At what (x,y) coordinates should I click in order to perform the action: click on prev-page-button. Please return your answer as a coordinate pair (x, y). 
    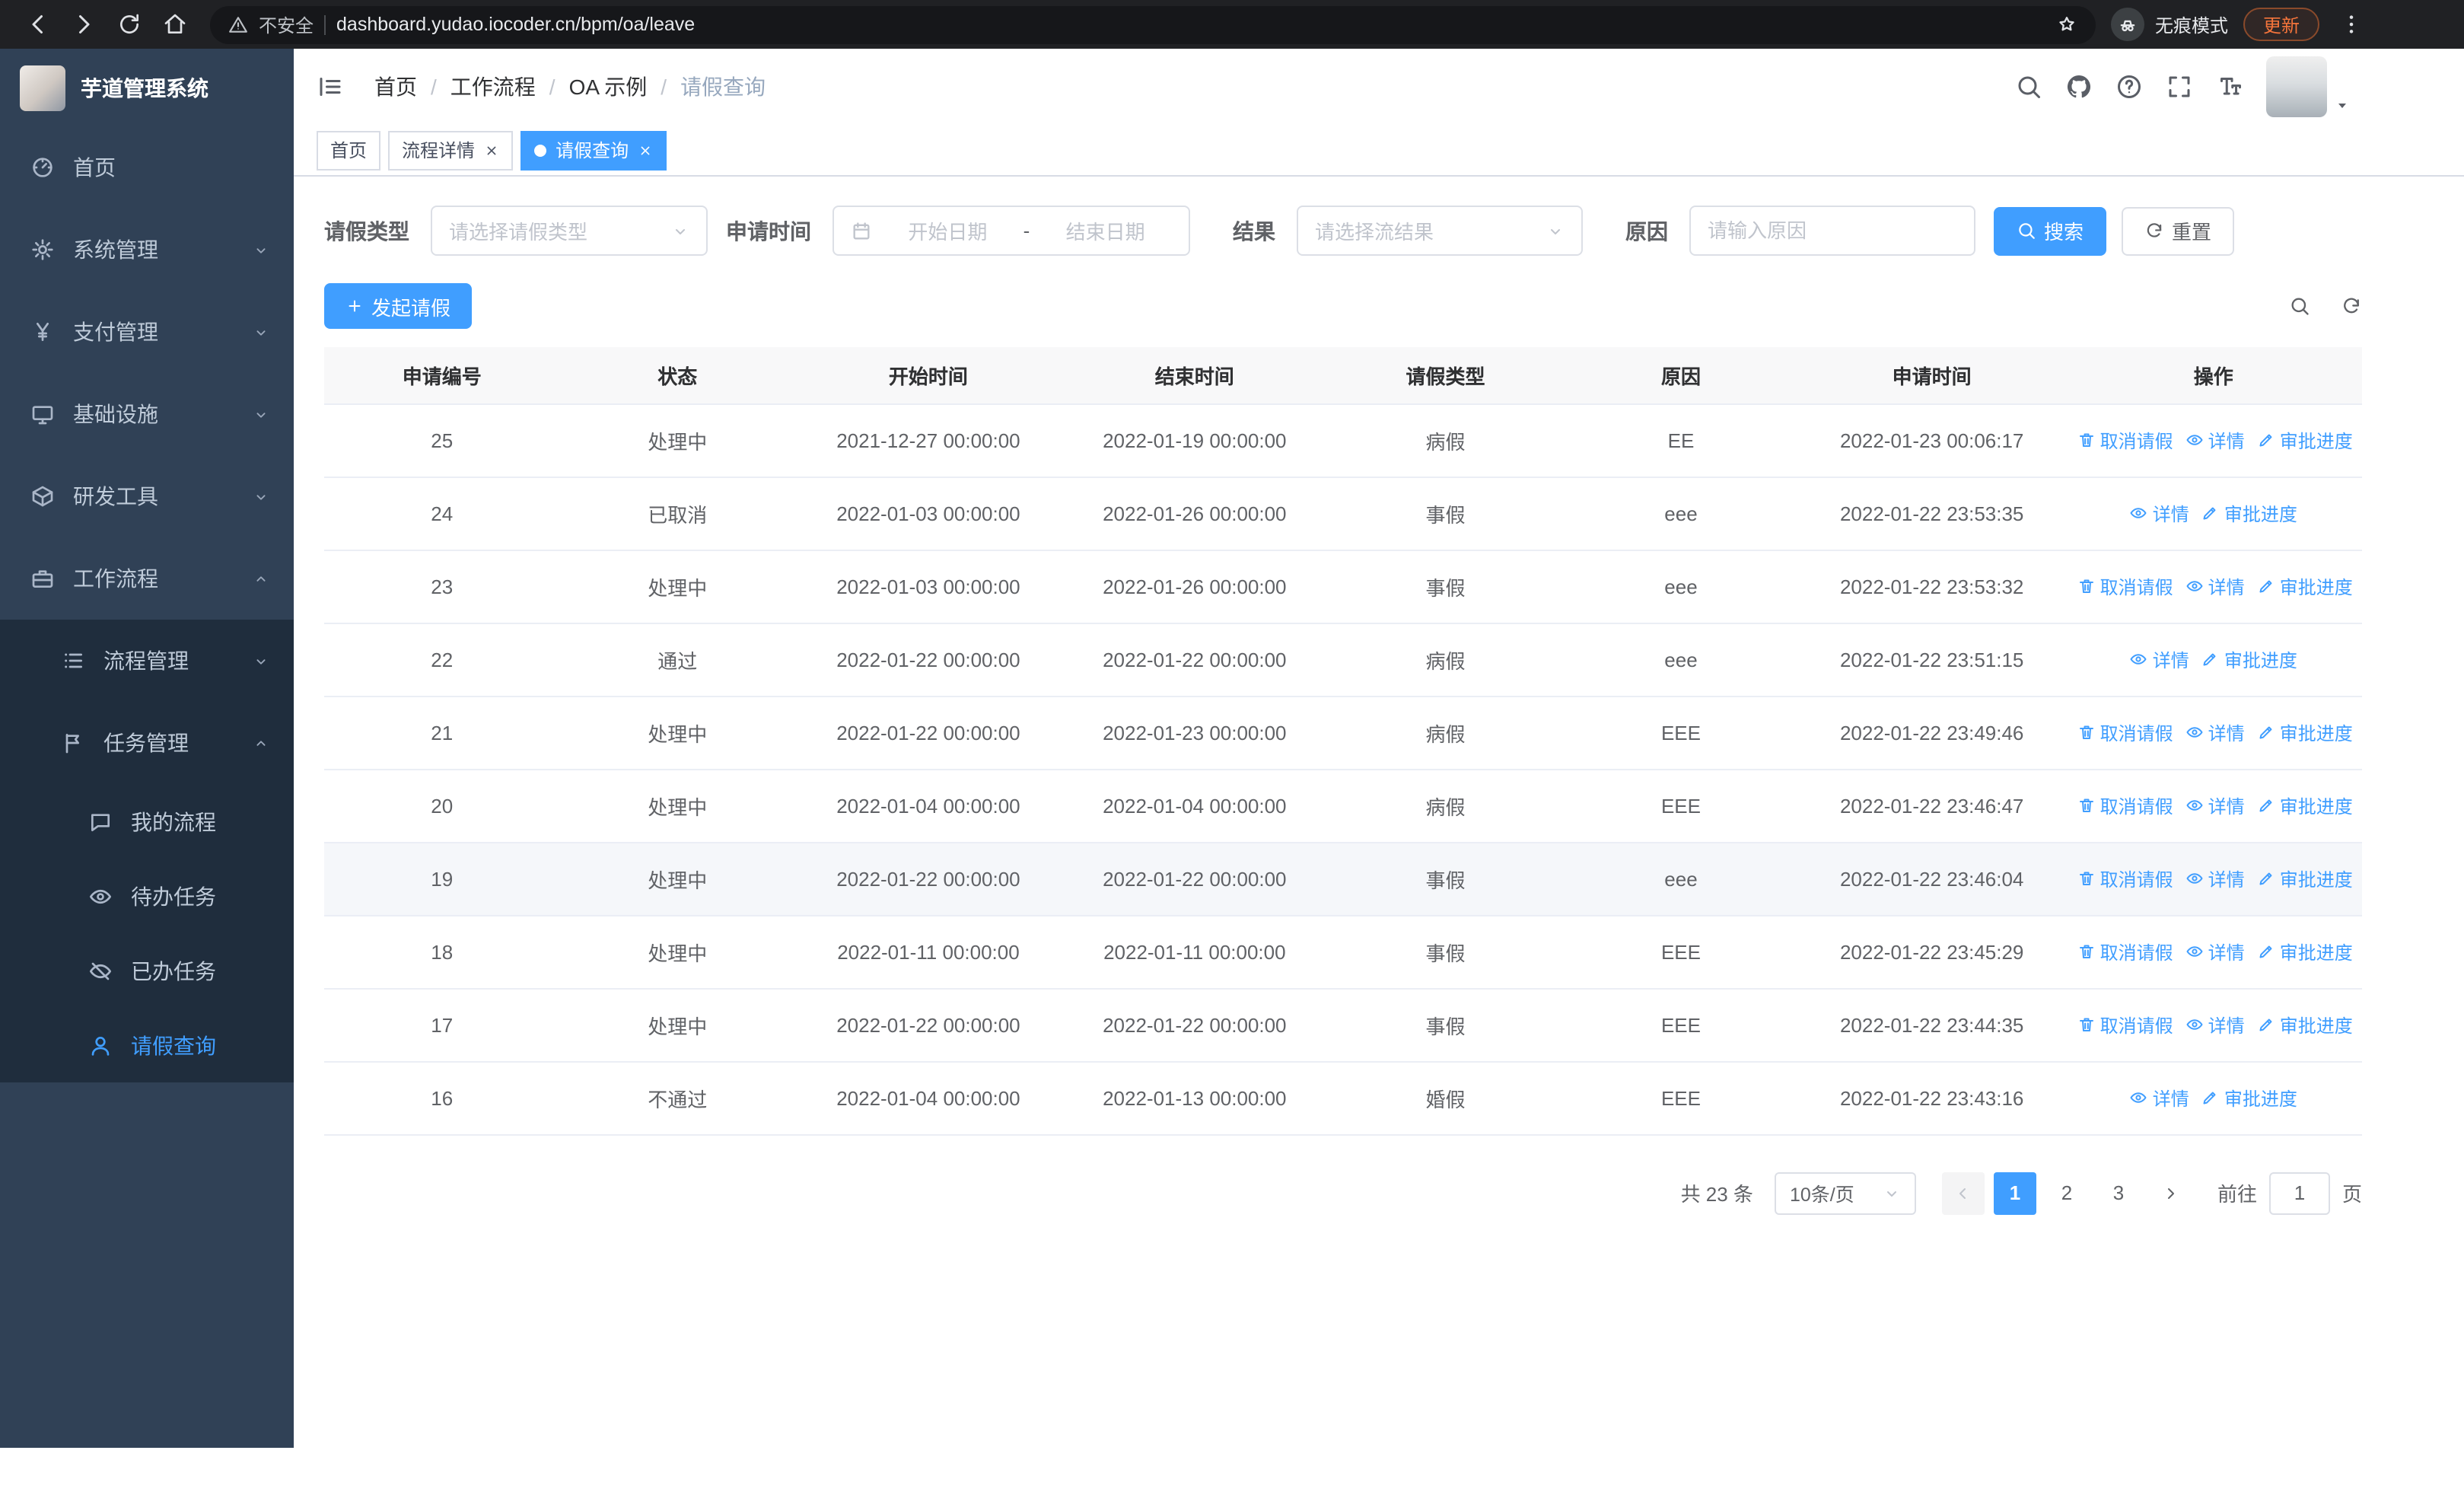
    Looking at the image, I should click on (1963, 1192).